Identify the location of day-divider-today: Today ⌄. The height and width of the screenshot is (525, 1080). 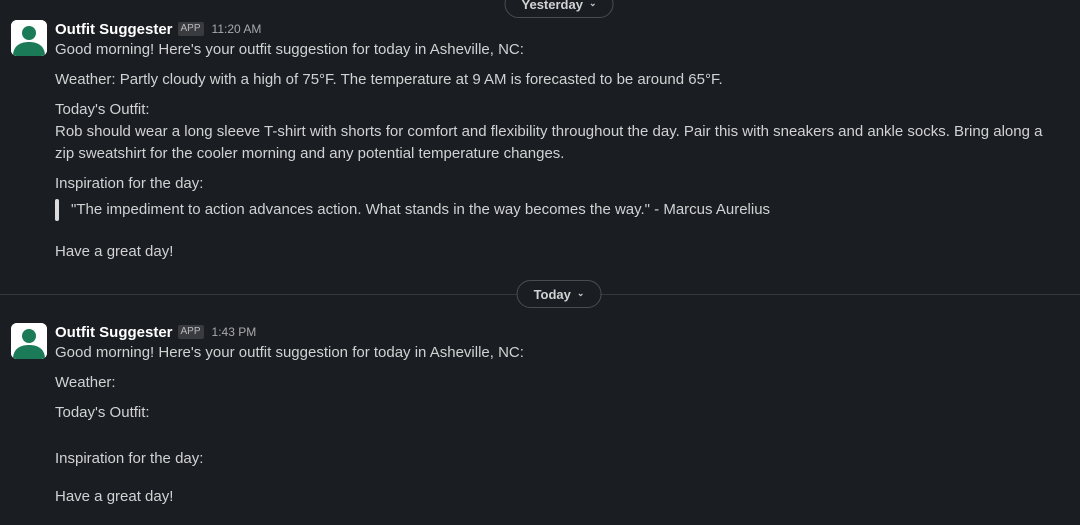
(559, 294).